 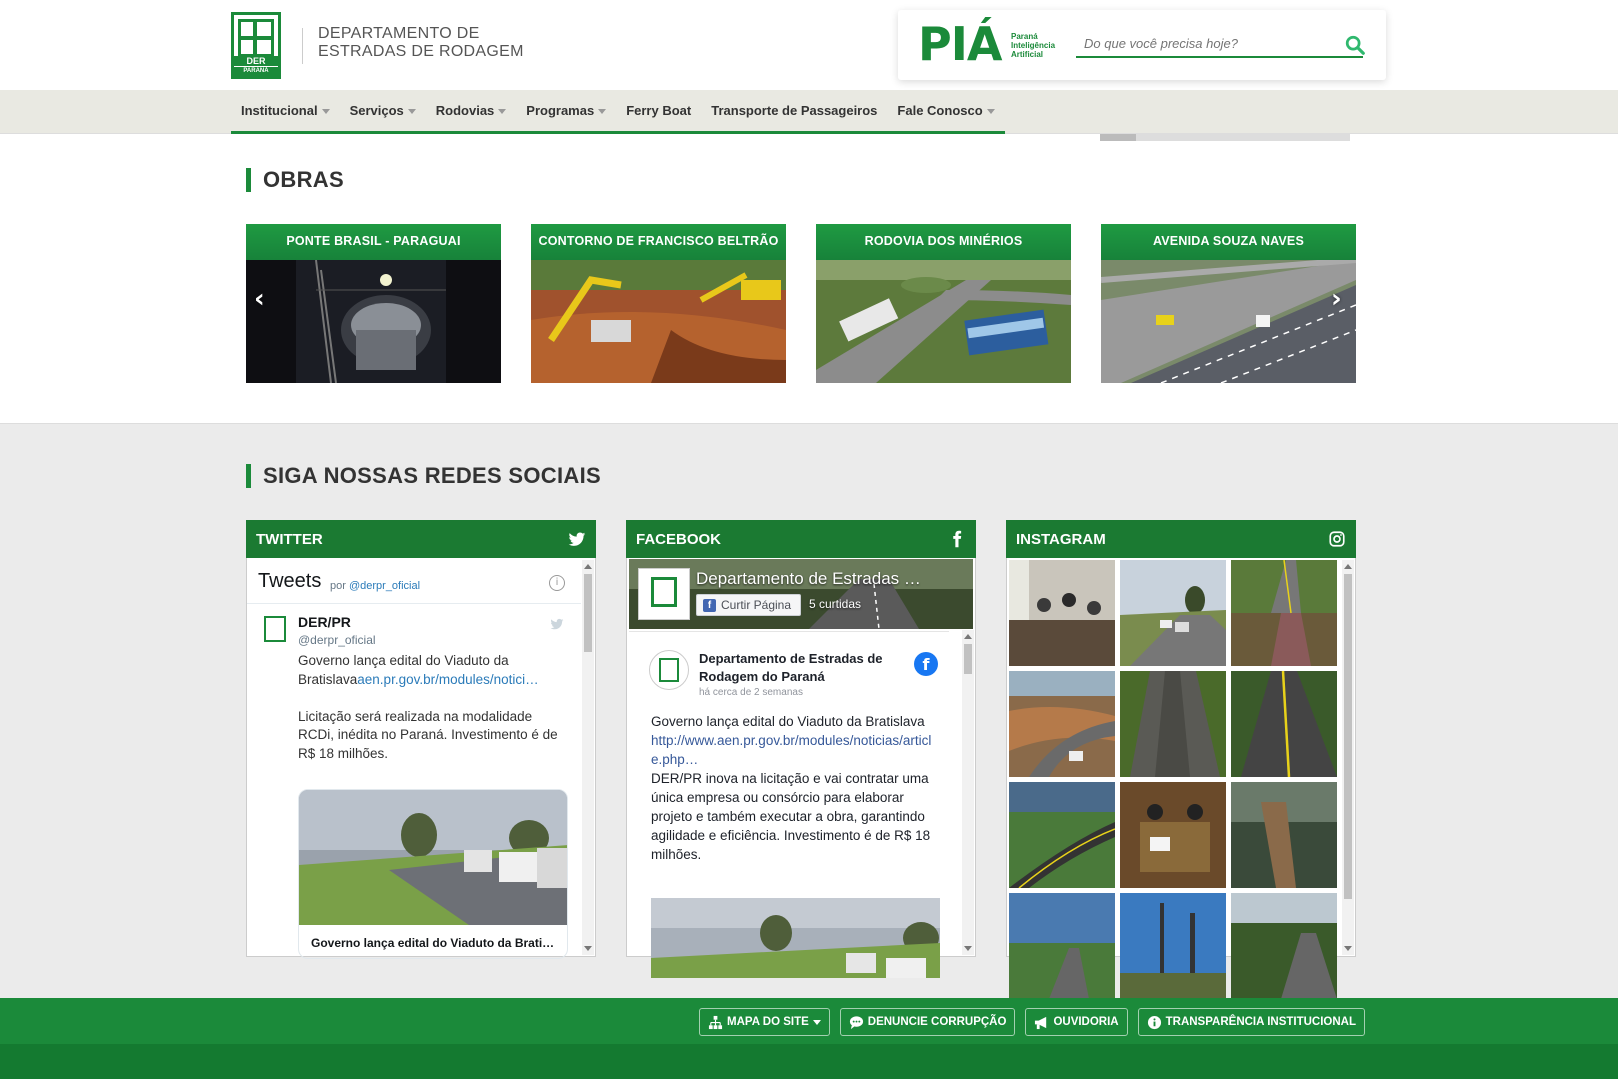 What do you see at coordinates (384, 586) in the screenshot?
I see `twitter-handle-link: @derpr_oficial` at bounding box center [384, 586].